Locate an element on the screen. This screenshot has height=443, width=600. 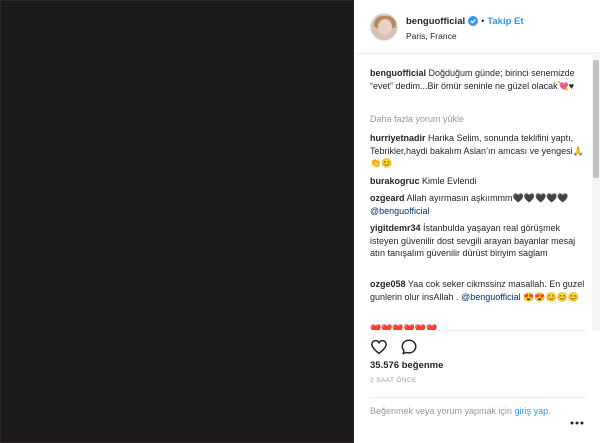
follow-button: Takip Et is located at coordinates (505, 21).